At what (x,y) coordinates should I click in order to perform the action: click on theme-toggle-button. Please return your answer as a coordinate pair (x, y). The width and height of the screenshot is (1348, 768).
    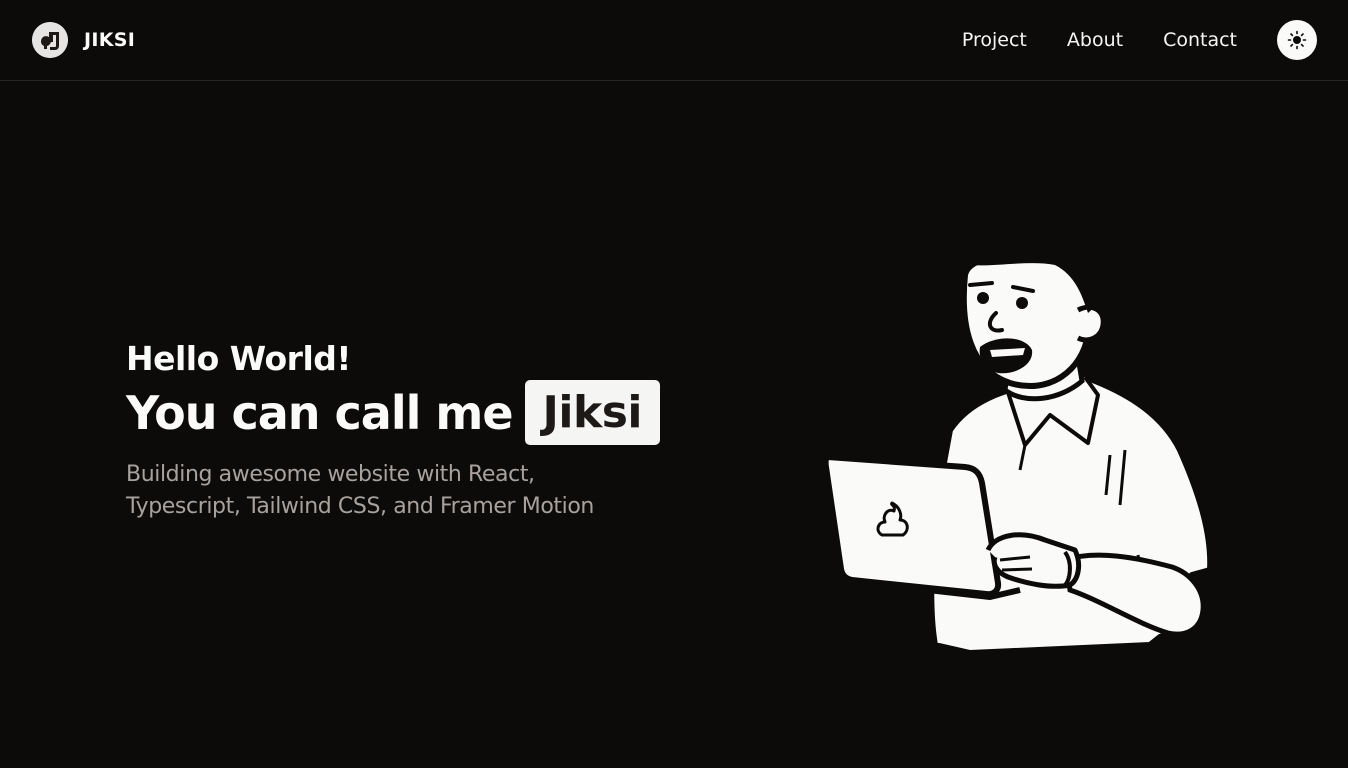
    Looking at the image, I should click on (1297, 40).